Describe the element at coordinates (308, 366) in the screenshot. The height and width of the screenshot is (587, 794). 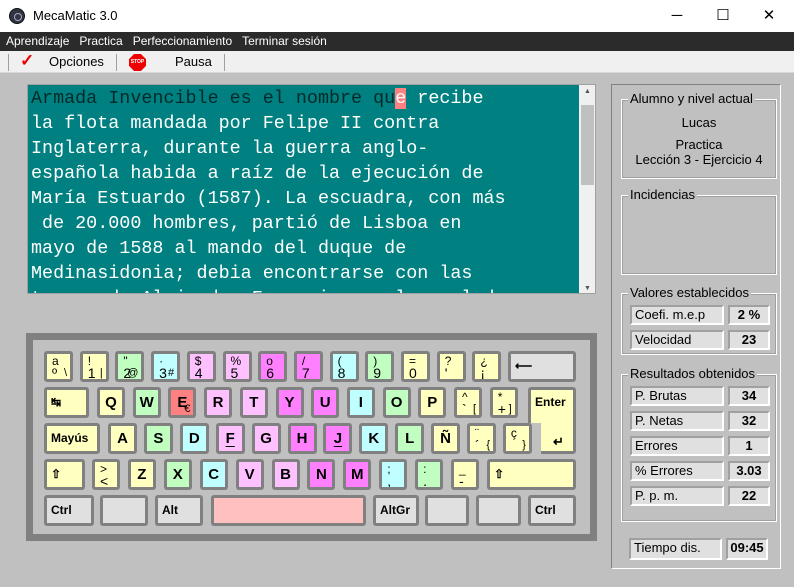
I see `key-7: /7` at that location.